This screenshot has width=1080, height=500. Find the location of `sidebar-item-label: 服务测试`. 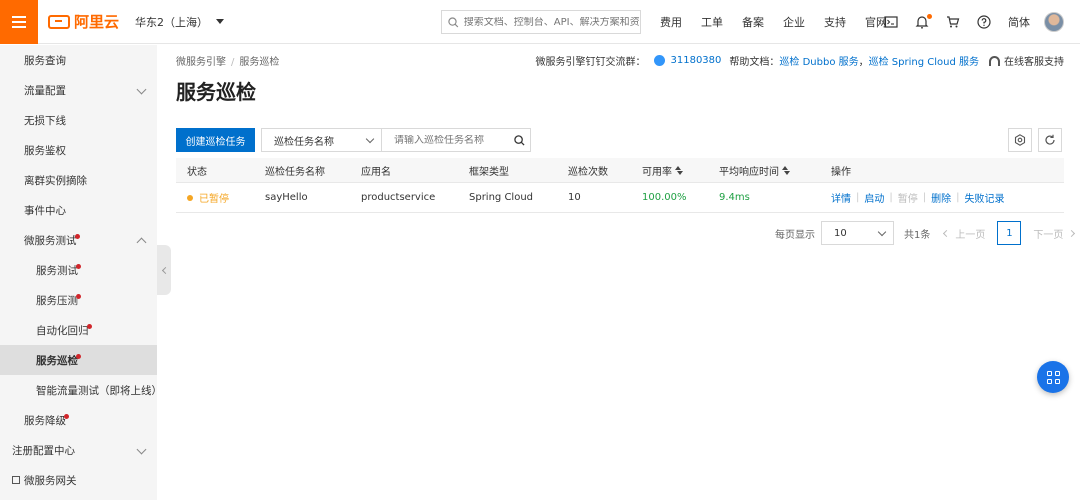

sidebar-item-label: 服务测试 is located at coordinates (57, 270).